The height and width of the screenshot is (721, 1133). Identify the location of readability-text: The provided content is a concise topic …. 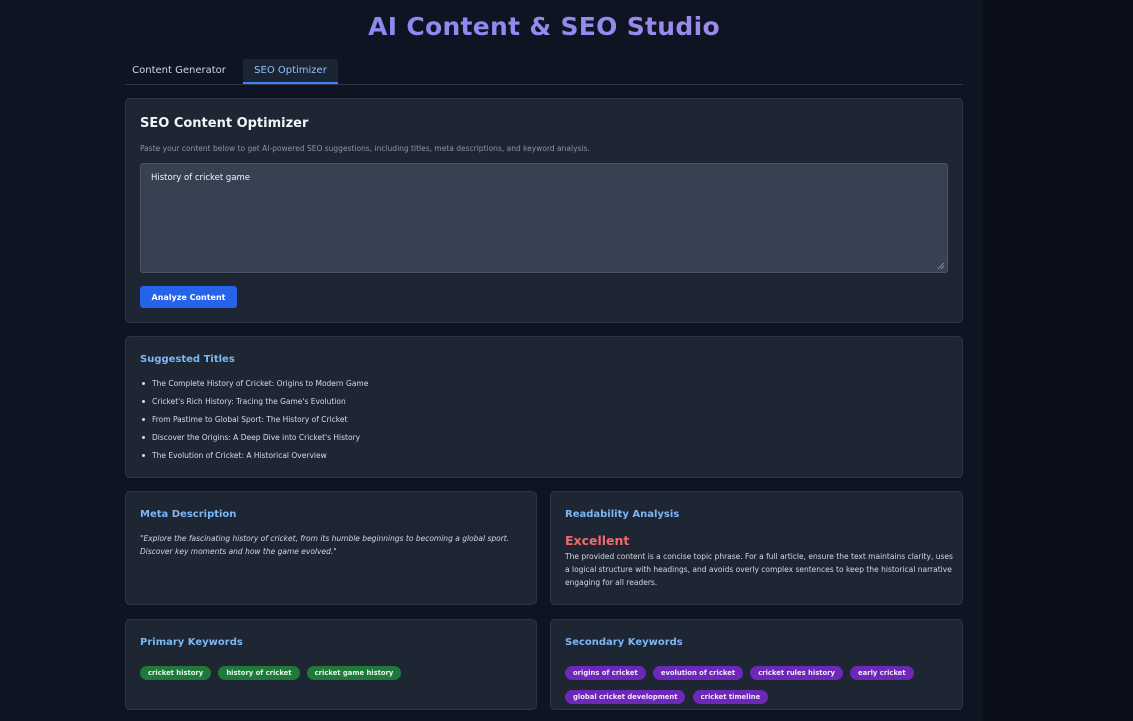
(759, 569).